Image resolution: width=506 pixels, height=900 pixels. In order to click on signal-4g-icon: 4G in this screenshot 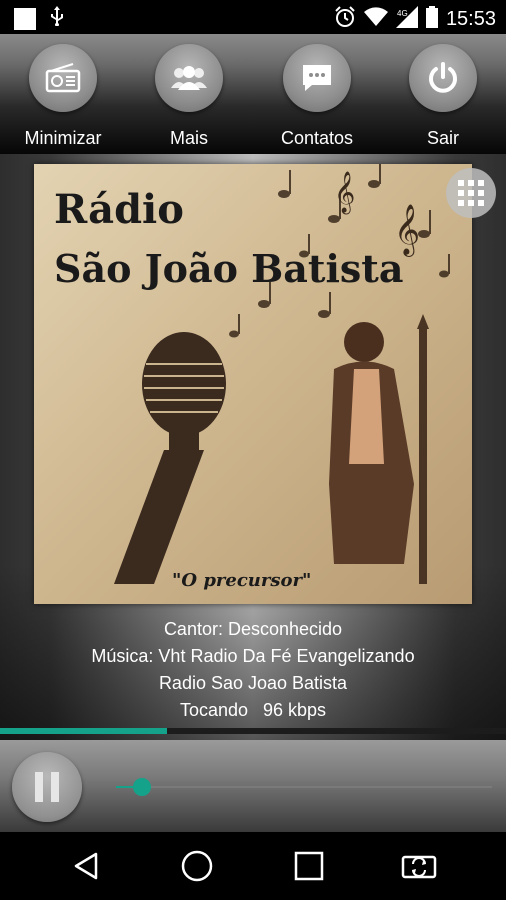, I will do `click(406, 19)`.